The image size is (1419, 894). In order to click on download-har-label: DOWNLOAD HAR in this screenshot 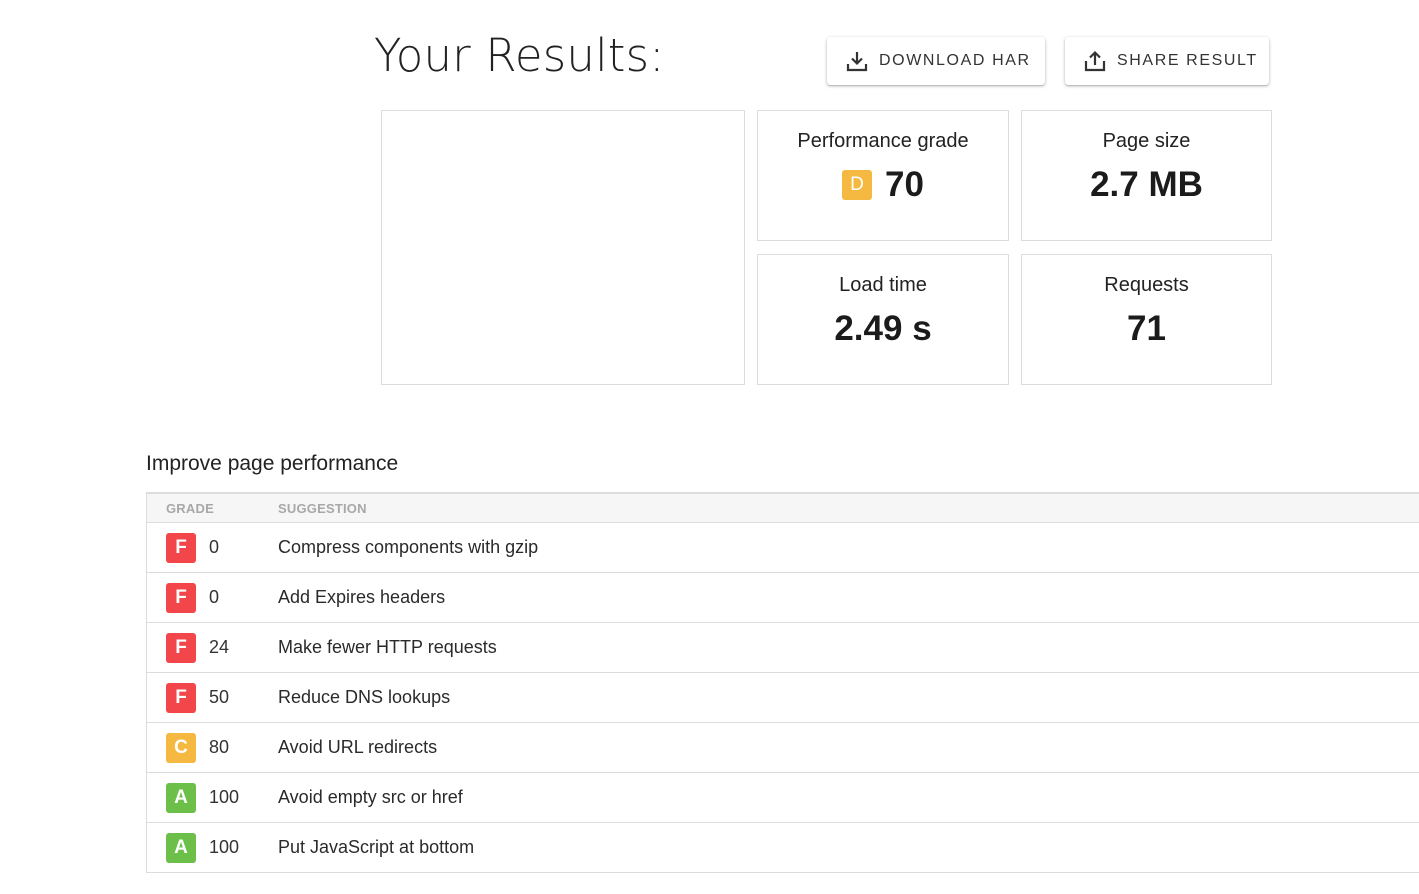, I will do `click(955, 60)`.